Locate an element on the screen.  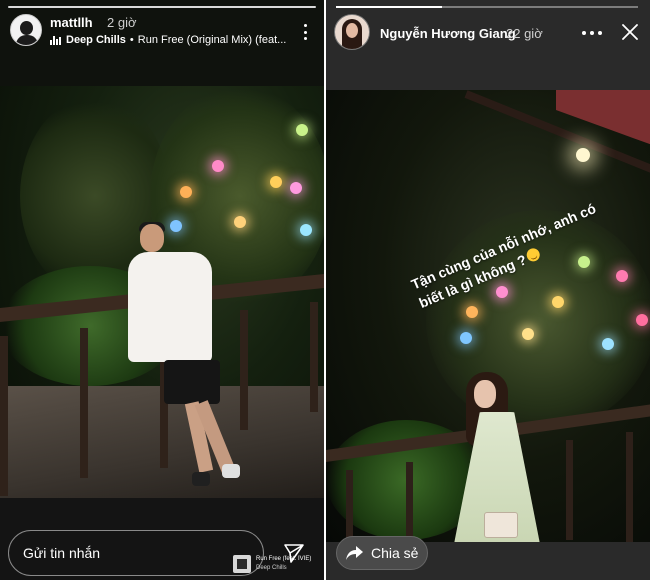
right-story-progress-fill is located at coordinates (389, 7).